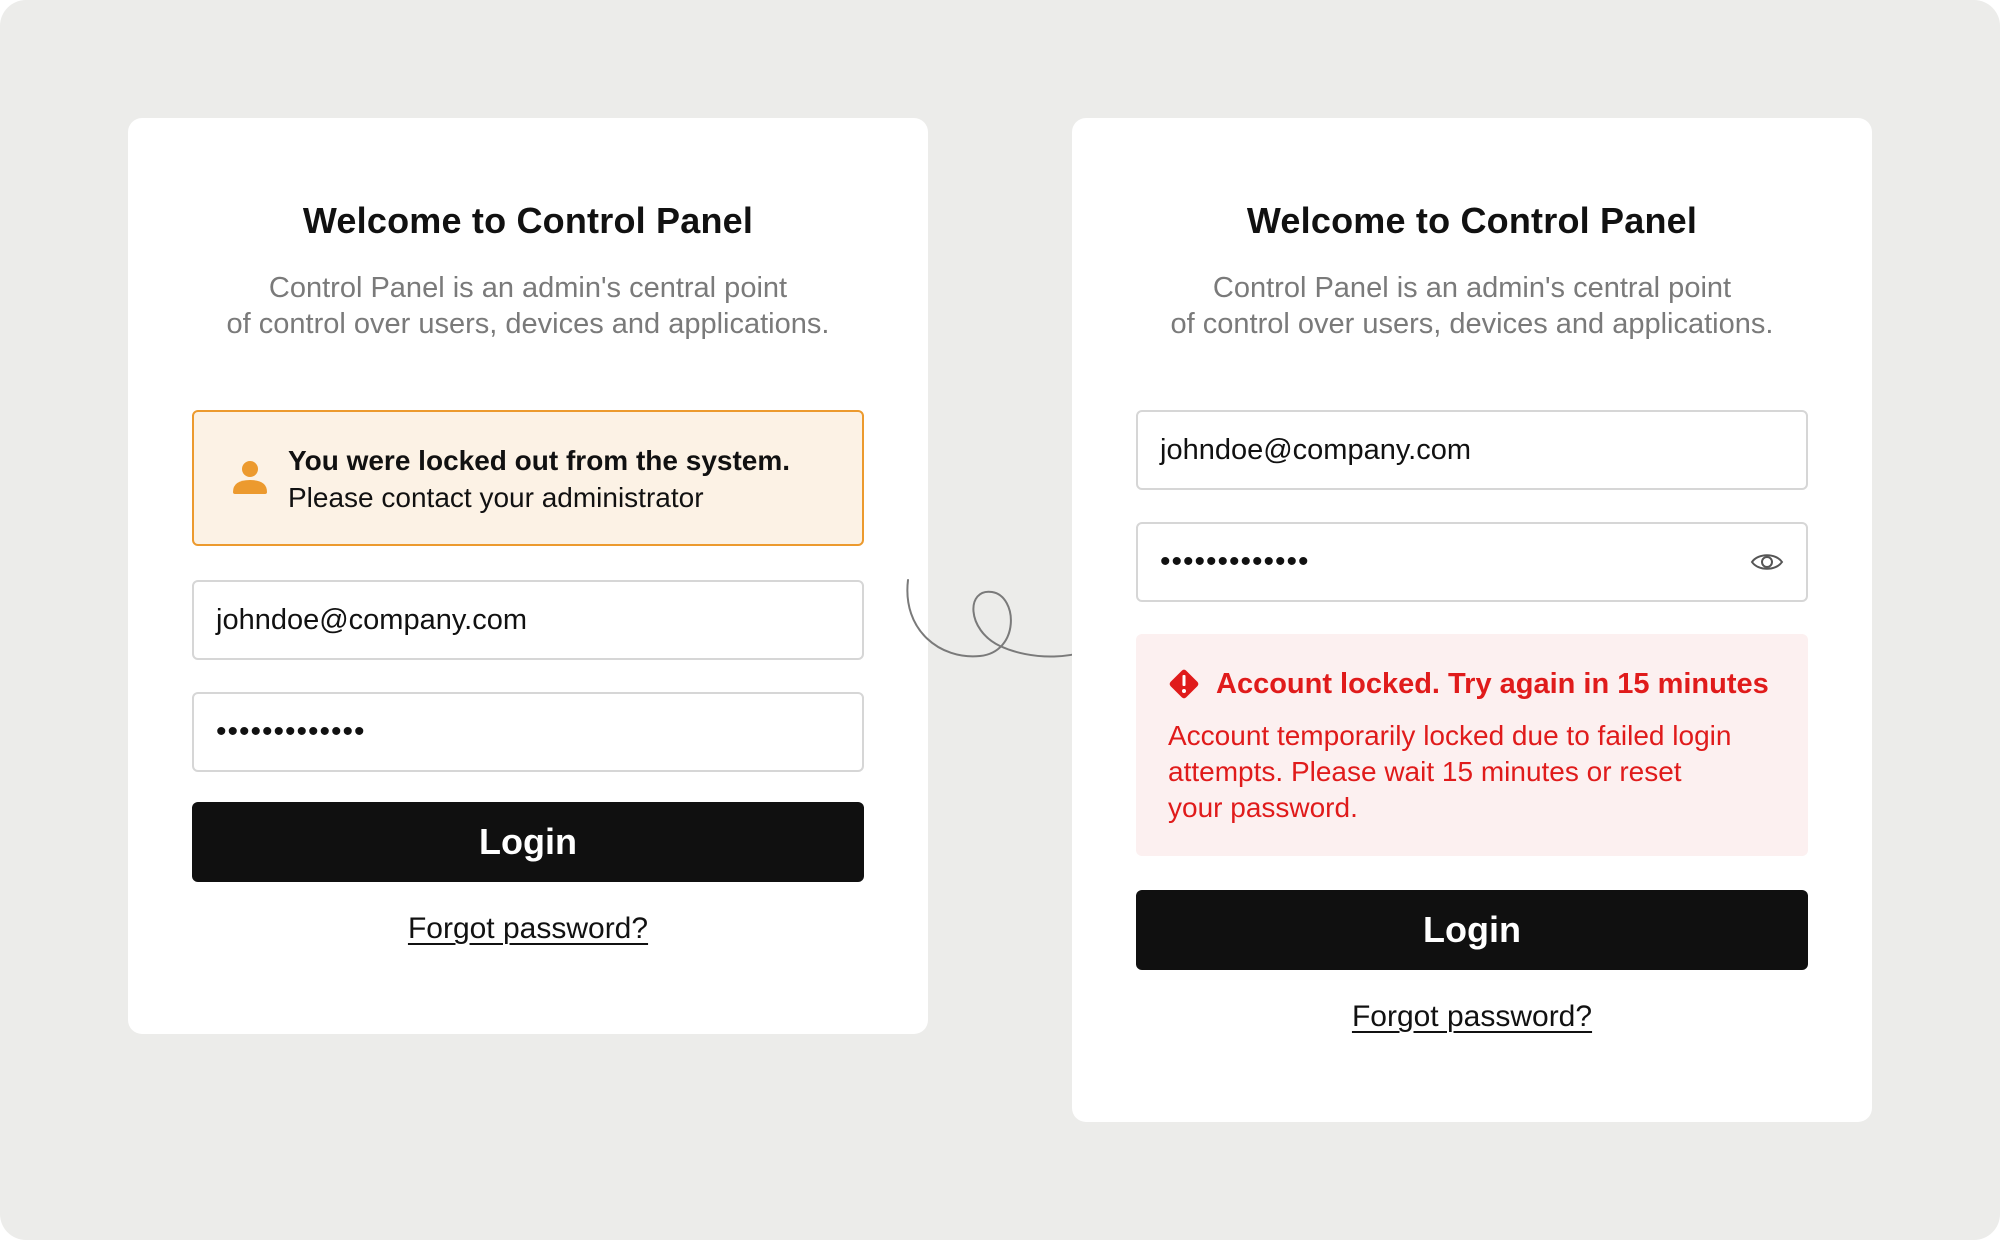  What do you see at coordinates (1767, 562) in the screenshot?
I see `eye-icon` at bounding box center [1767, 562].